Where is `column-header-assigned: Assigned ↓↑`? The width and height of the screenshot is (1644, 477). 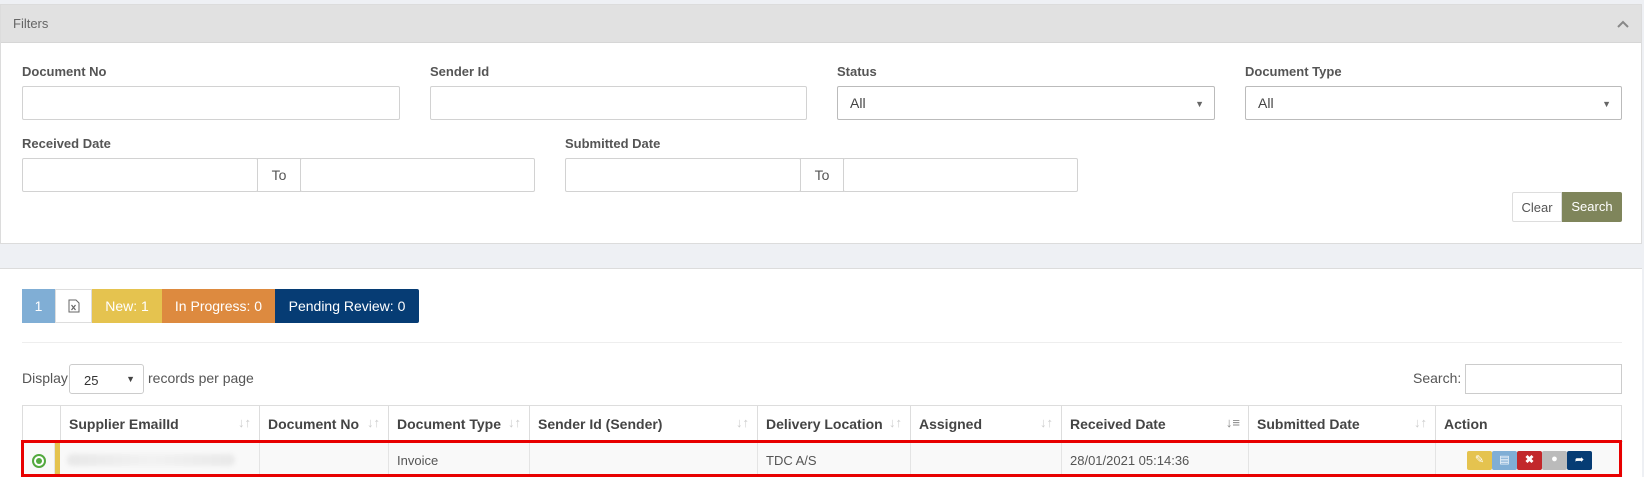
column-header-assigned: Assigned ↓↑ is located at coordinates (986, 423).